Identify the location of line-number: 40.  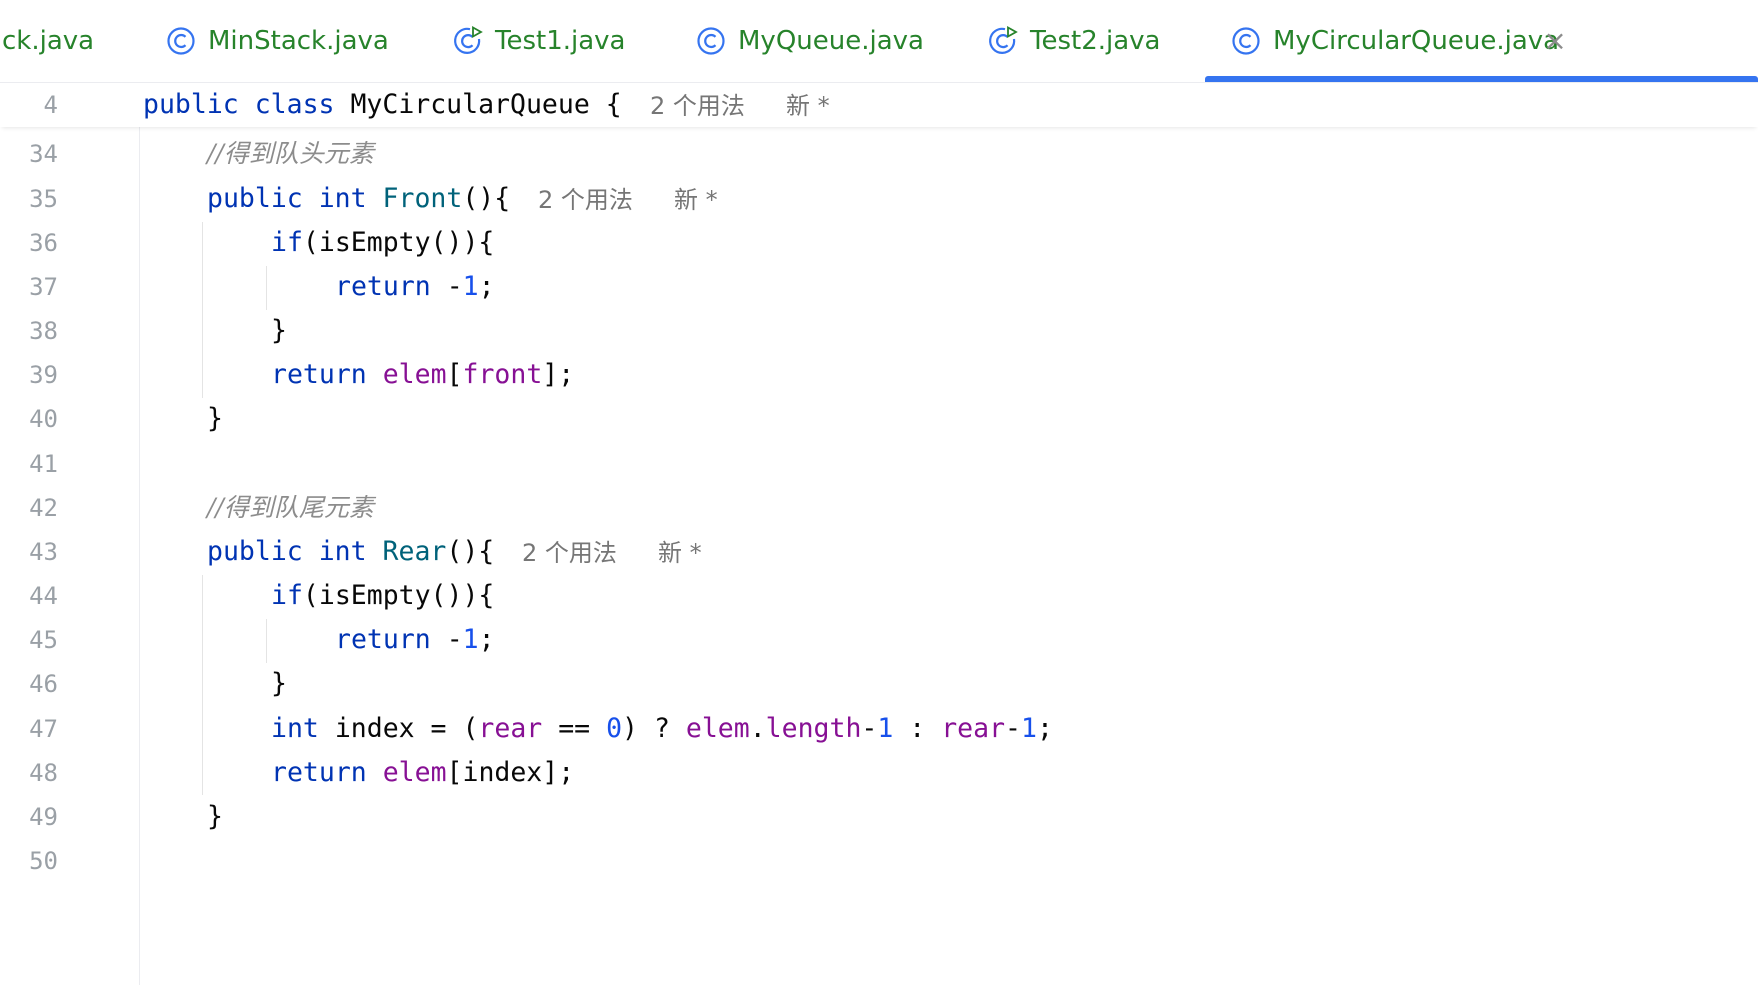
(43, 419).